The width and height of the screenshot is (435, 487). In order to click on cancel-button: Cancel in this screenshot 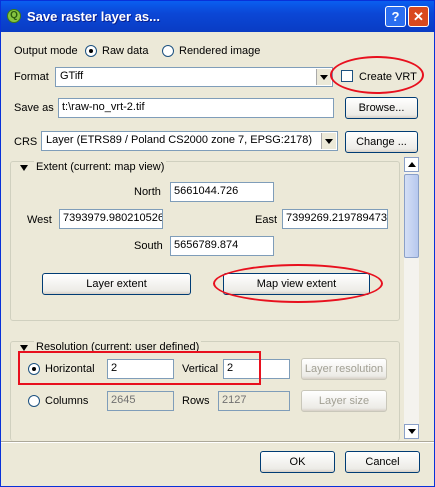, I will do `click(382, 462)`.